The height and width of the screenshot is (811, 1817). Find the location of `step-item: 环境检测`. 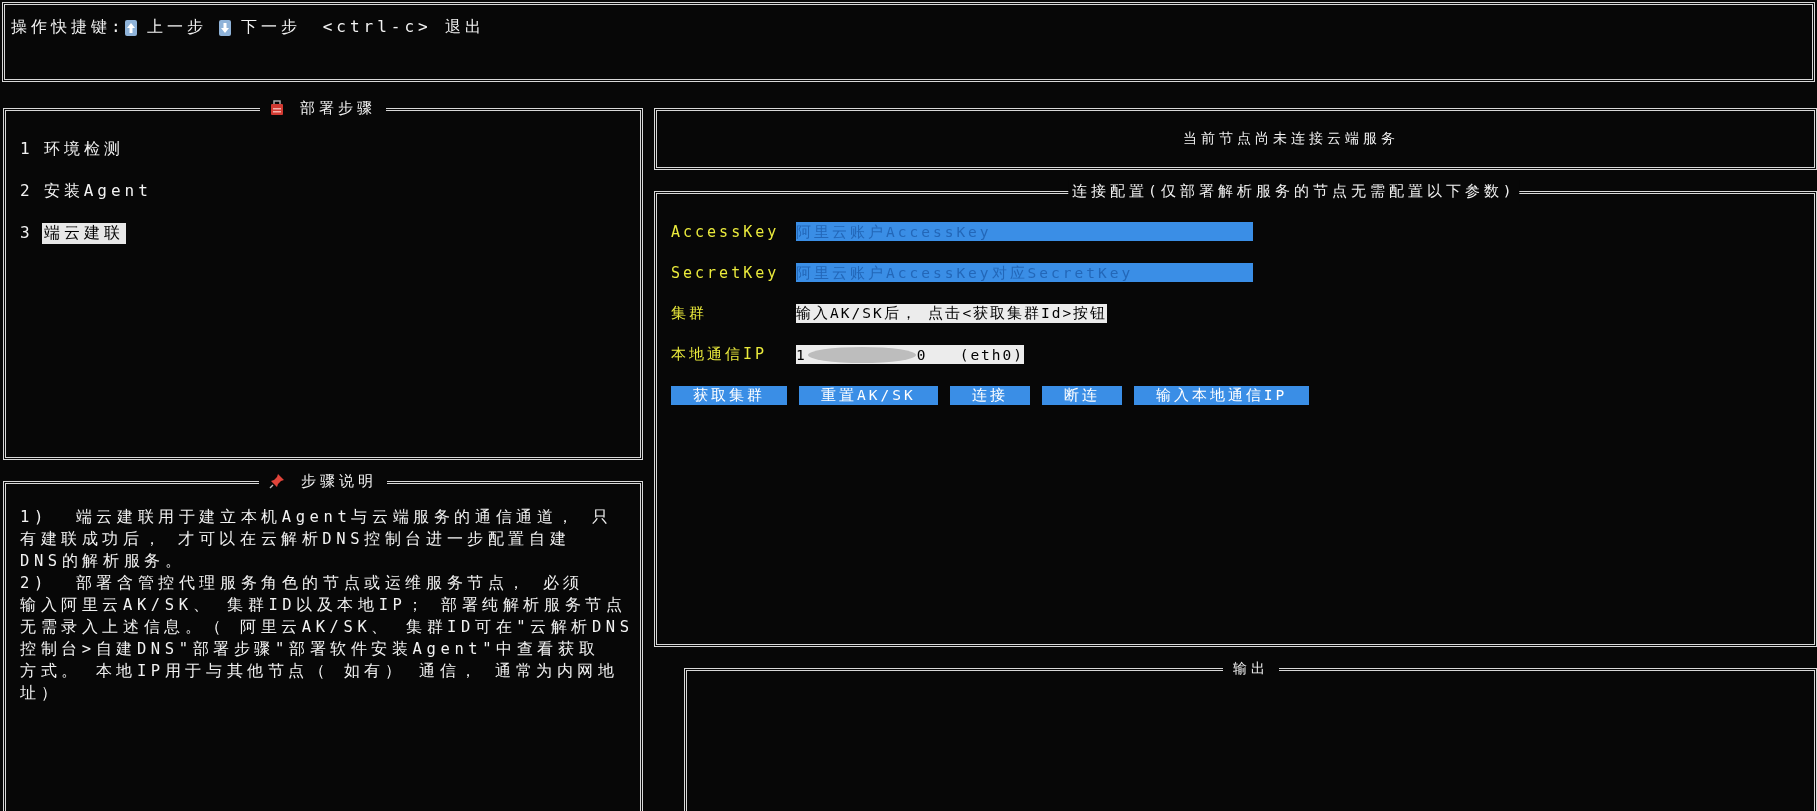

step-item: 环境检测 is located at coordinates (83, 149).